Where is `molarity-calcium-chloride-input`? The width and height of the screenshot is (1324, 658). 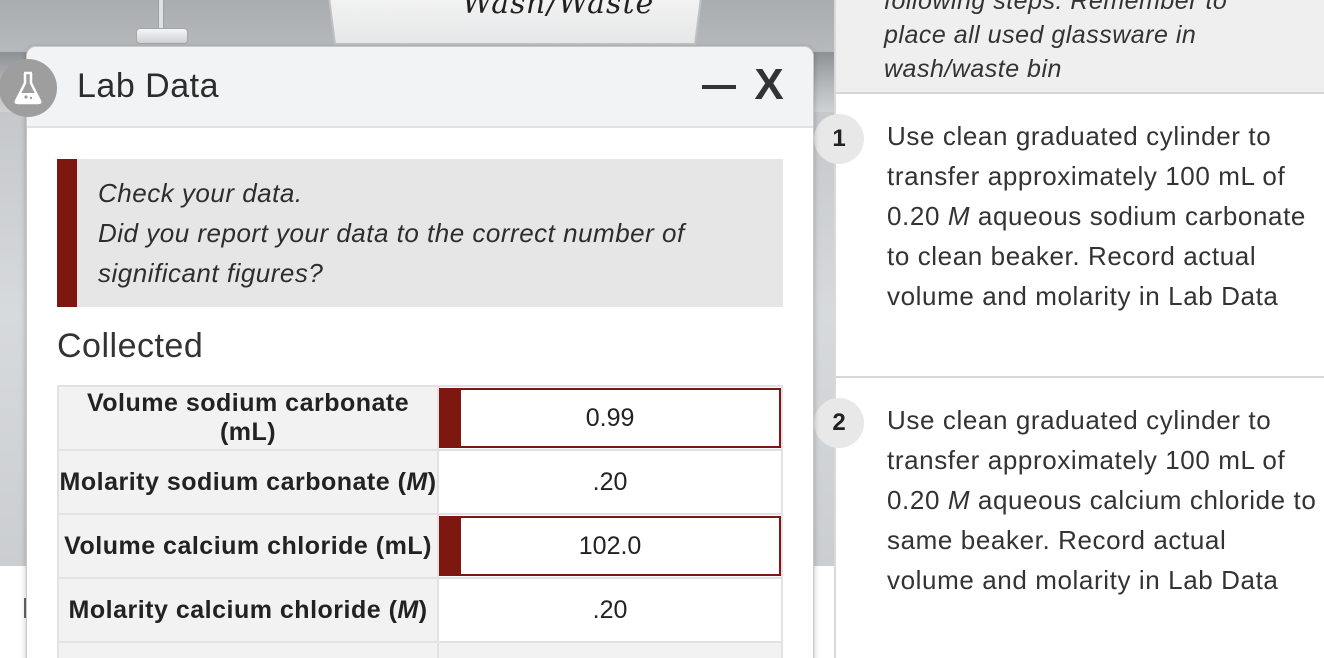 molarity-calcium-chloride-input is located at coordinates (610, 610).